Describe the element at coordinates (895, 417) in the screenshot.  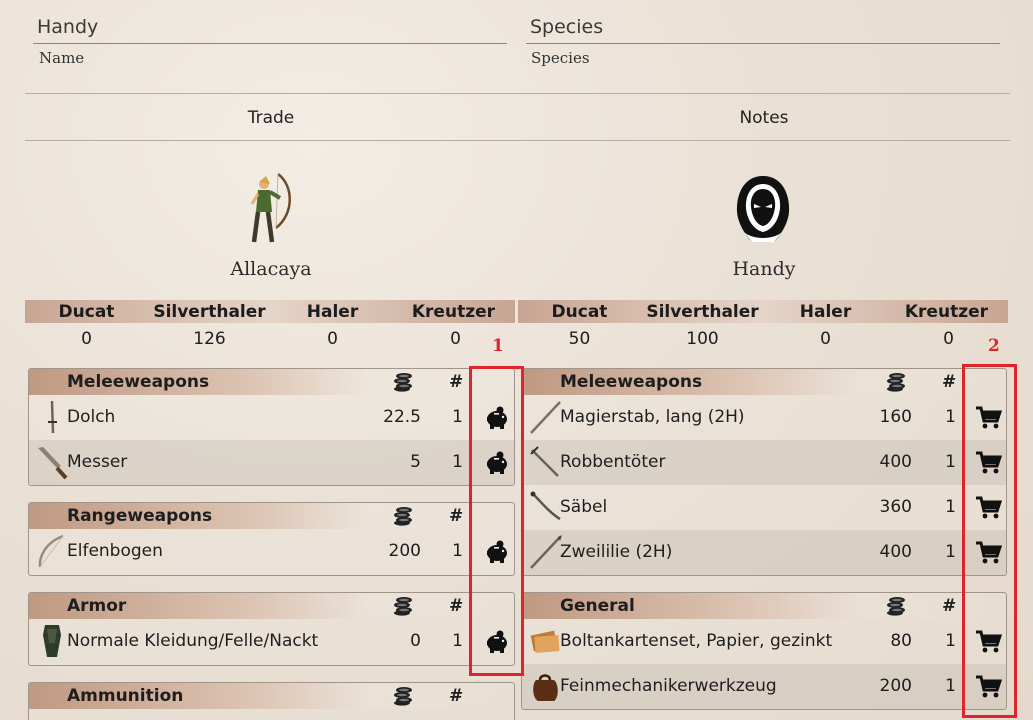
I see `item-price: 160` at that location.